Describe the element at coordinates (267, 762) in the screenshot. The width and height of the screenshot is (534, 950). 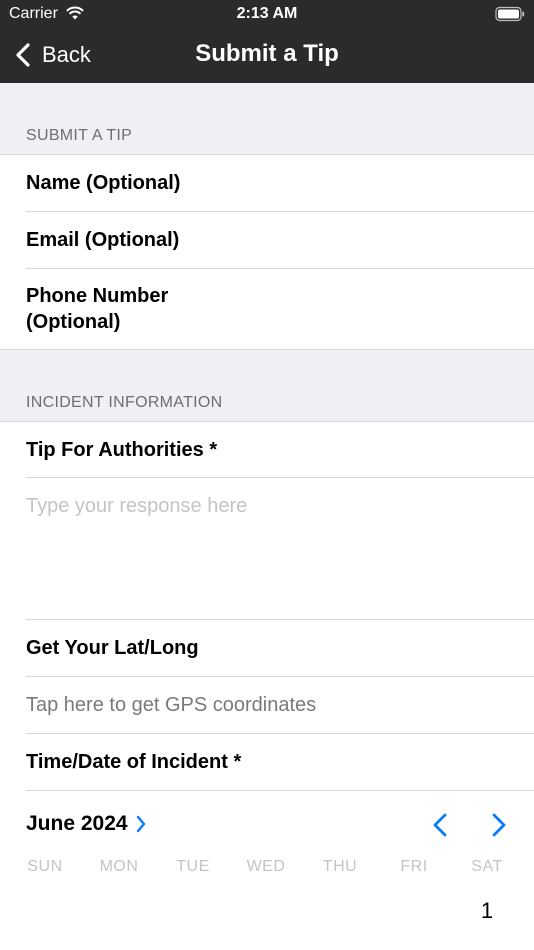
I see `time-date-row: Time/Date of Incident *` at that location.